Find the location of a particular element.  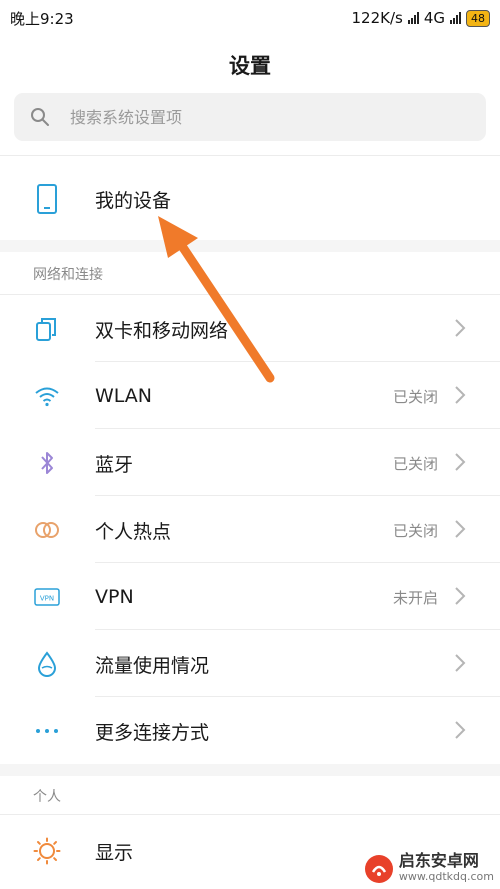

item-label: VPN is located at coordinates (114, 597).